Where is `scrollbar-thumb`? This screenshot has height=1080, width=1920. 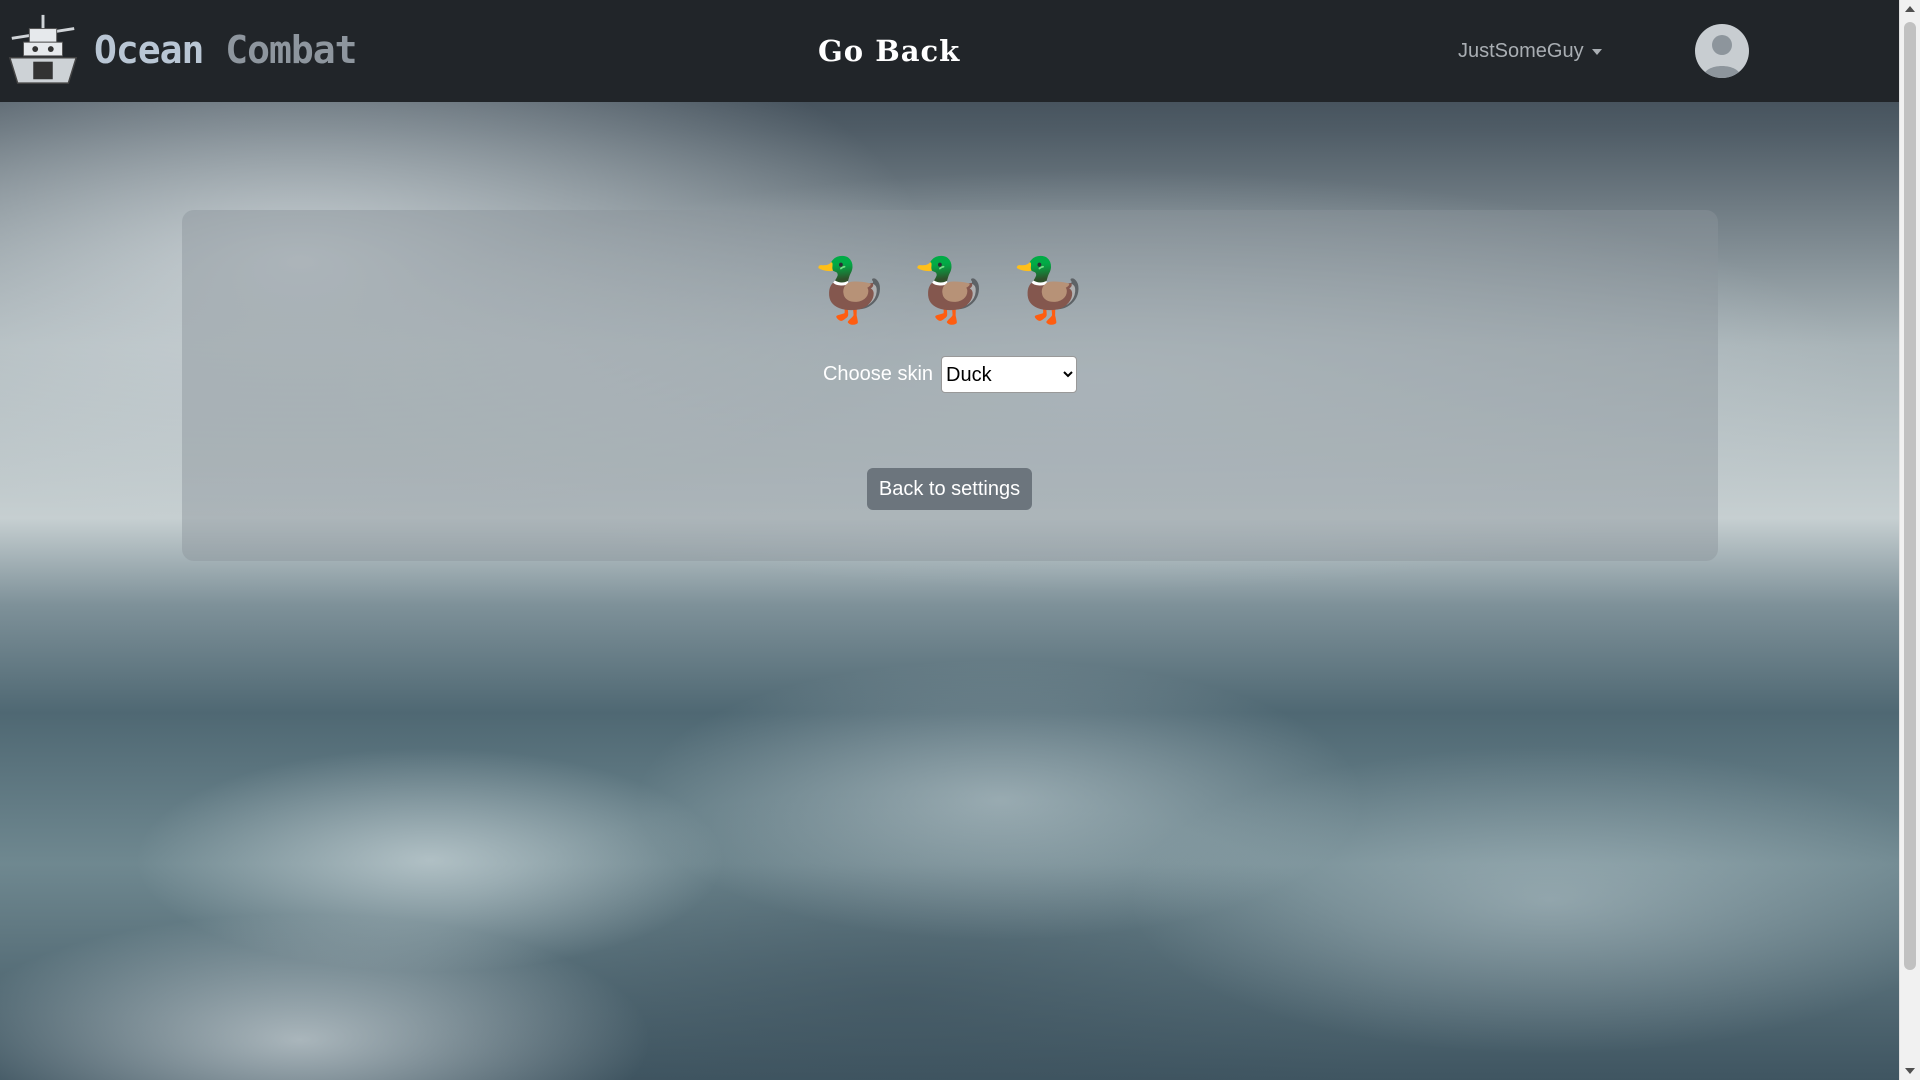
scrollbar-thumb is located at coordinates (1910, 496).